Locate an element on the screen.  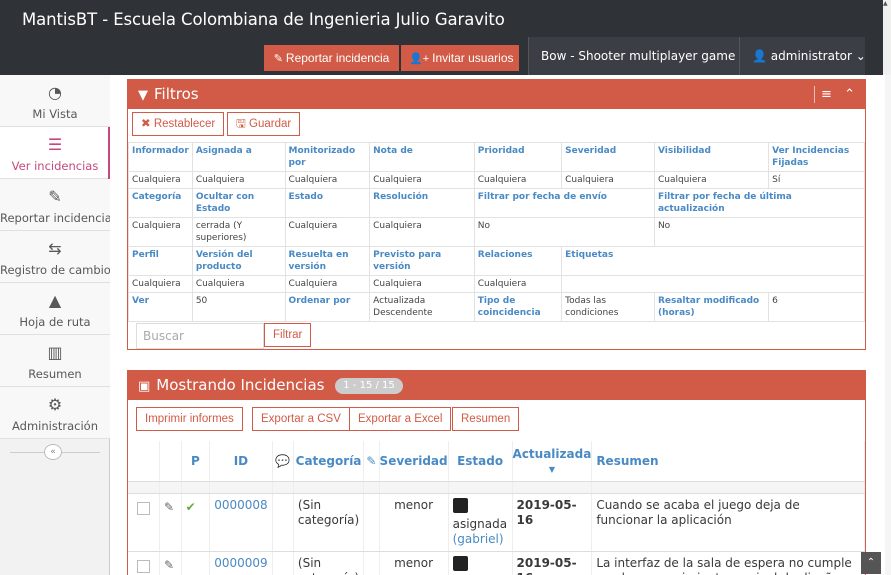
chevron-up-icon: ⌃ is located at coordinates (849, 94).